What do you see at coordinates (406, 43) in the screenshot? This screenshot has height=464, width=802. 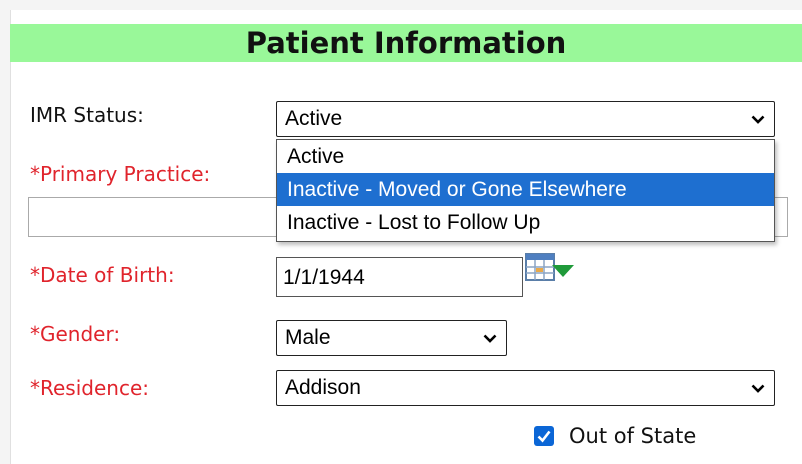 I see `page-title: Patient Information` at bounding box center [406, 43].